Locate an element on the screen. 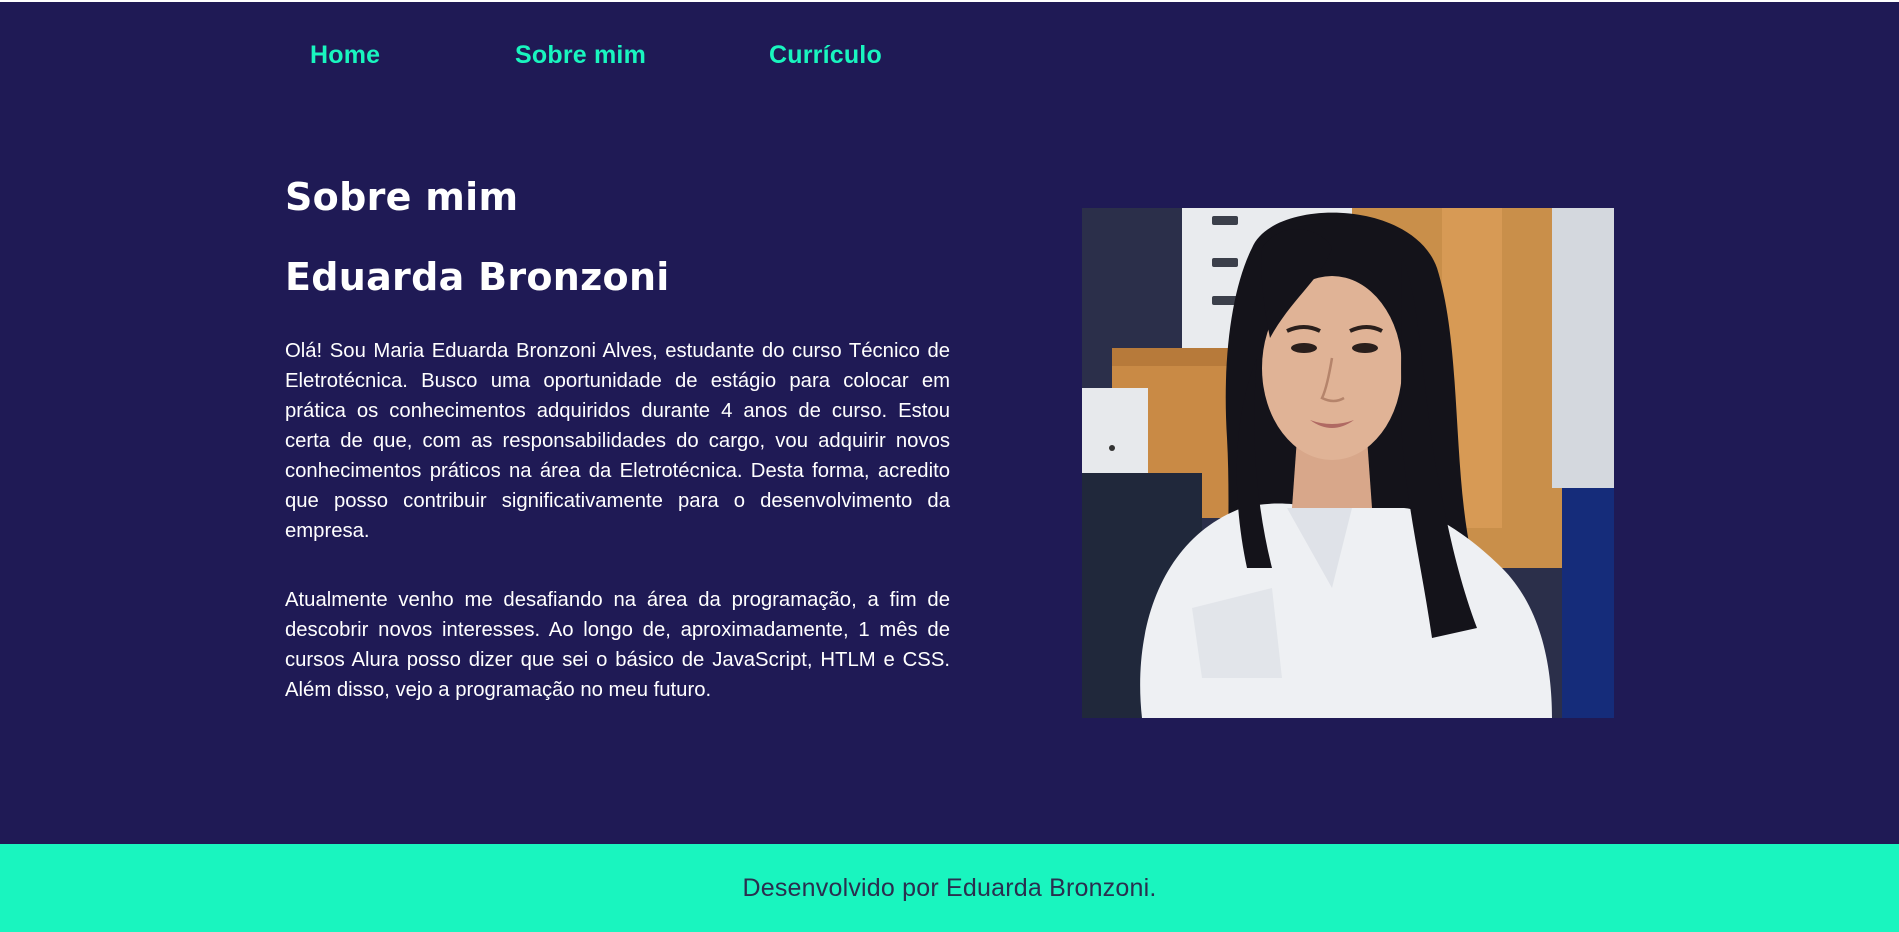  footer: Desenvolvido por Eduarda Bronzoni. is located at coordinates (949, 888).